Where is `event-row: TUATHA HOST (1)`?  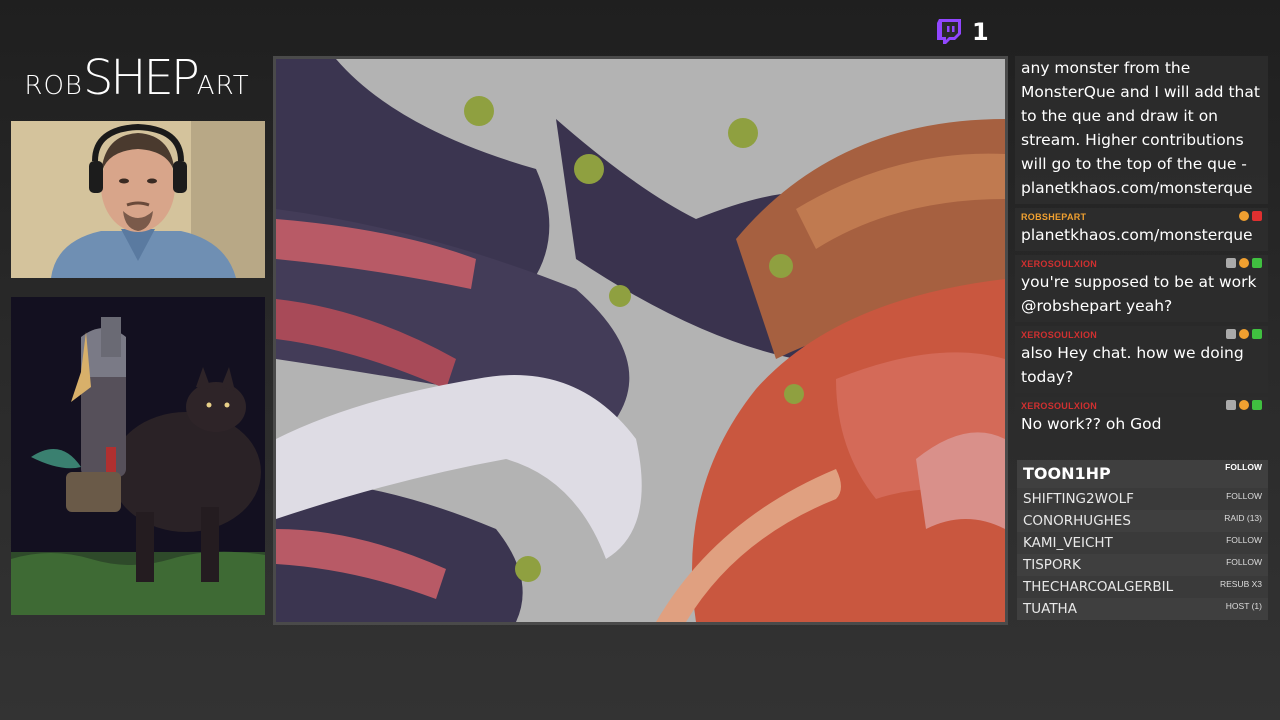 event-row: TUATHA HOST (1) is located at coordinates (1142, 609).